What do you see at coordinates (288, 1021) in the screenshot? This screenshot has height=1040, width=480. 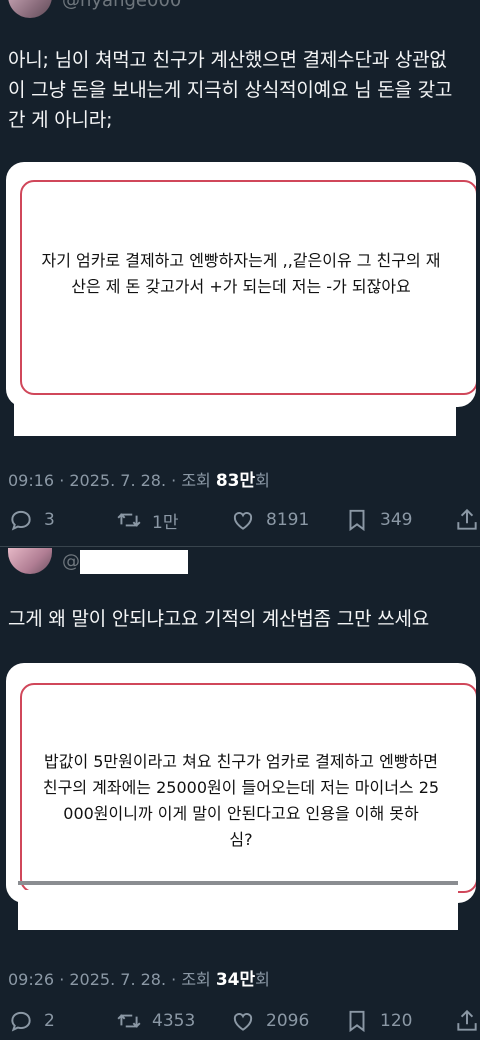 I see `like-count: 2096` at bounding box center [288, 1021].